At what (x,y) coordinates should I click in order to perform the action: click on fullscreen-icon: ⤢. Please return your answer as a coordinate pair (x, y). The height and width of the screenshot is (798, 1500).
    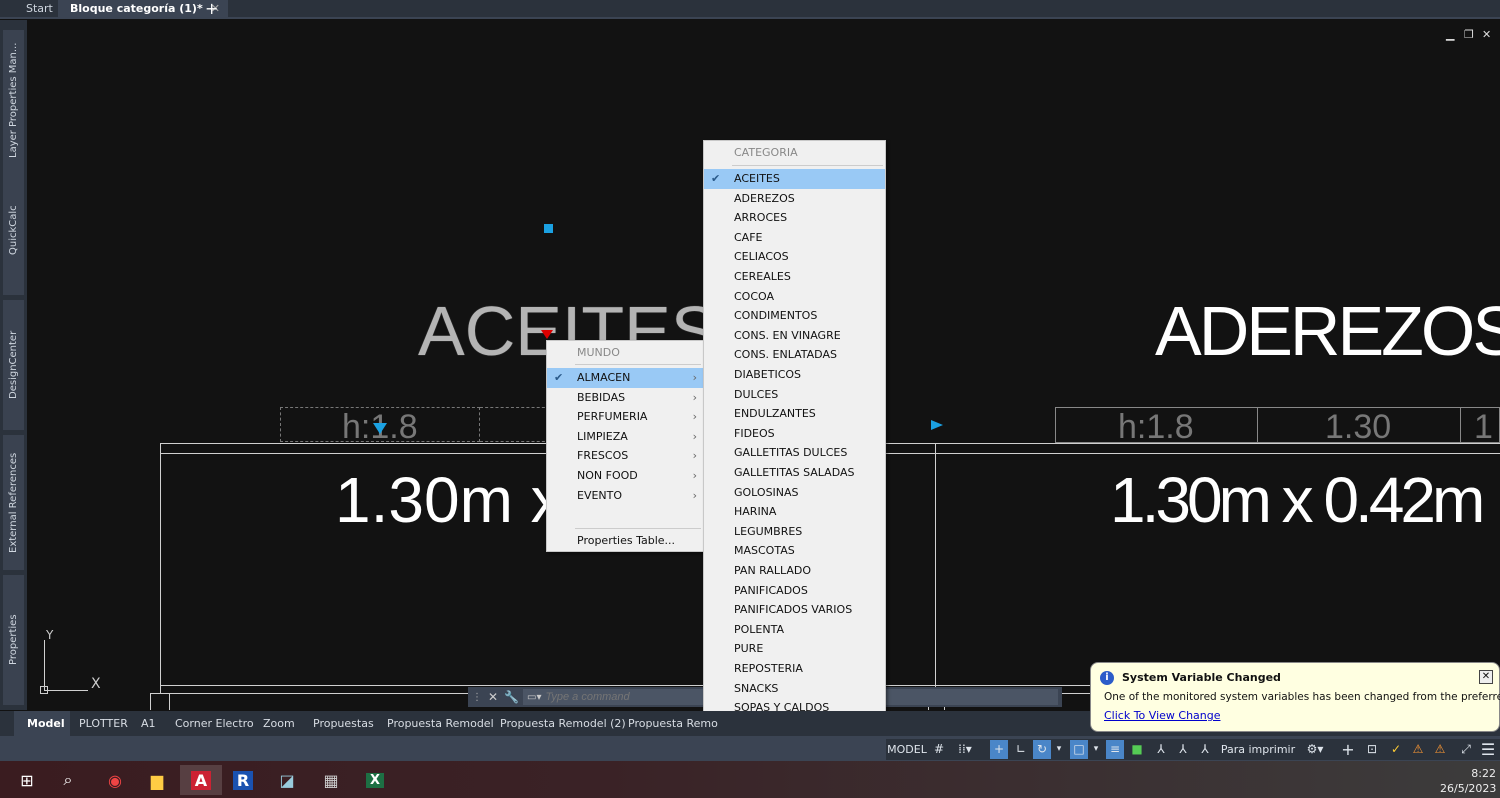
    Looking at the image, I should click on (1466, 749).